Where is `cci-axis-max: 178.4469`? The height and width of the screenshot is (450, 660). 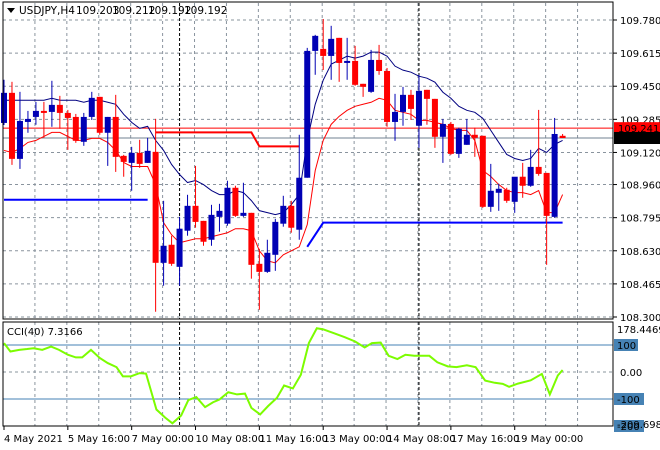 cci-axis-max: 178.4469 is located at coordinates (638, 330).